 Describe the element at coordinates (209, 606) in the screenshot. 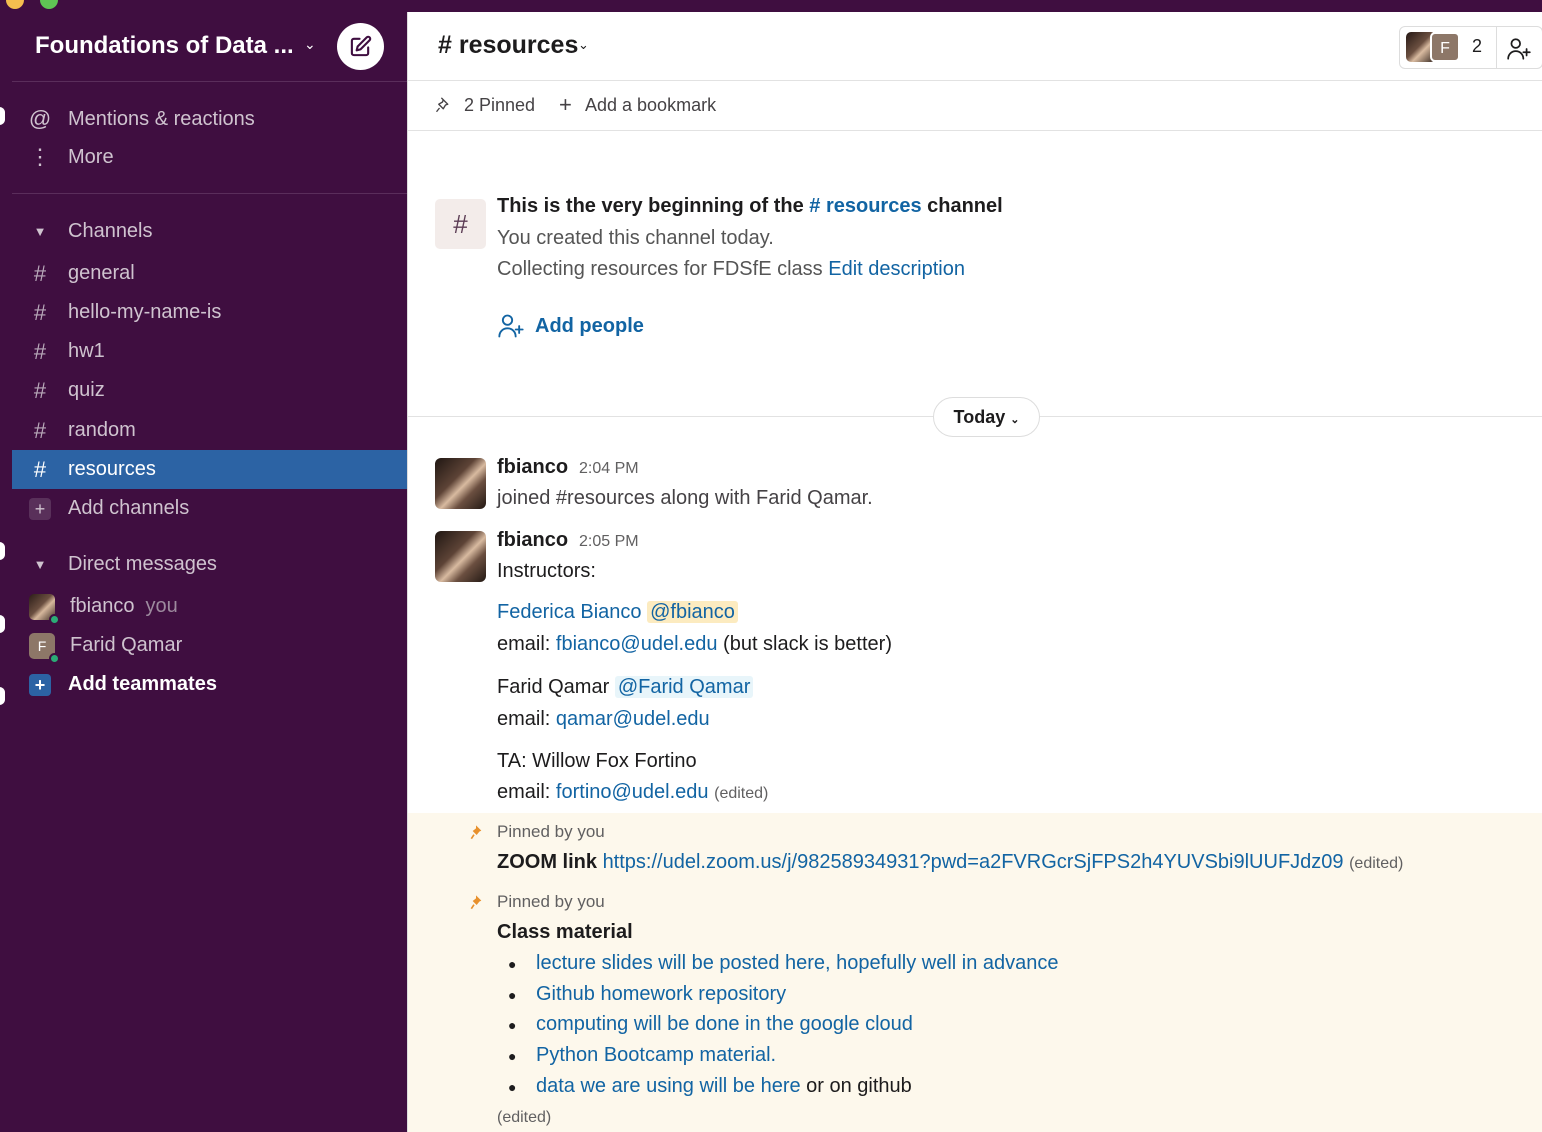

I see `dm-fbianco: fbianco you` at that location.